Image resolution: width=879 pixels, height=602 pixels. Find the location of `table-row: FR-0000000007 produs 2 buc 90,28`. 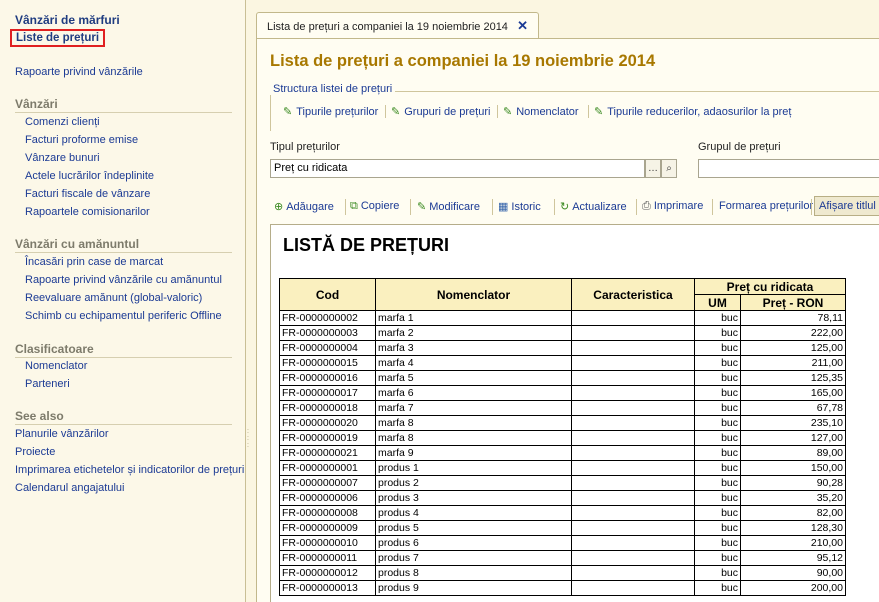

table-row: FR-0000000007 produs 2 buc 90,28 is located at coordinates (562, 483).